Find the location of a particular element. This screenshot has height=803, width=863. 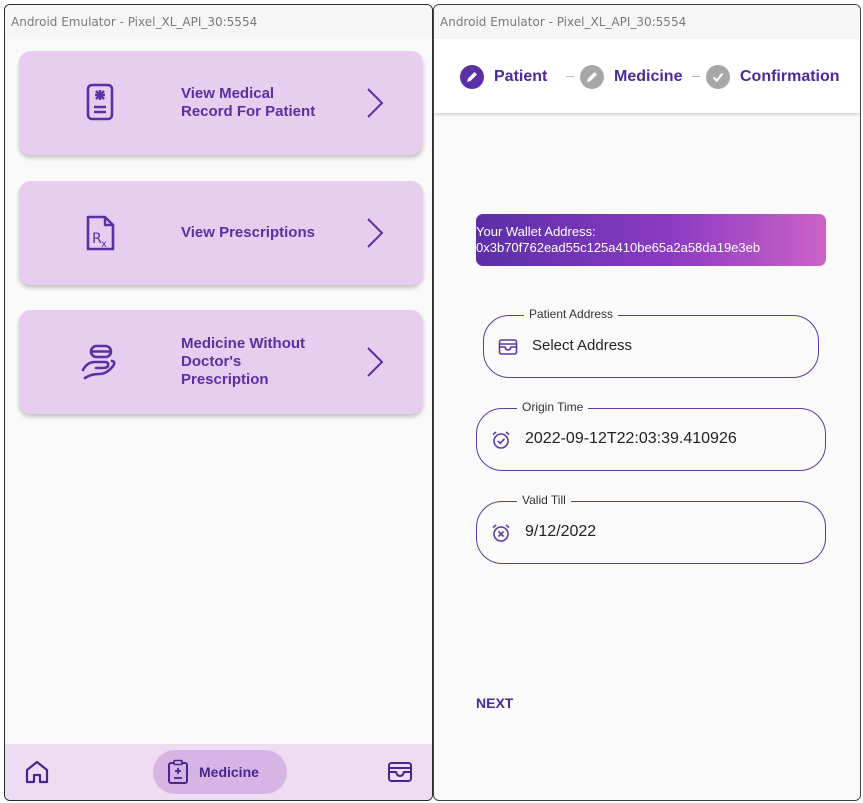

step-label: Medicine is located at coordinates (648, 76).